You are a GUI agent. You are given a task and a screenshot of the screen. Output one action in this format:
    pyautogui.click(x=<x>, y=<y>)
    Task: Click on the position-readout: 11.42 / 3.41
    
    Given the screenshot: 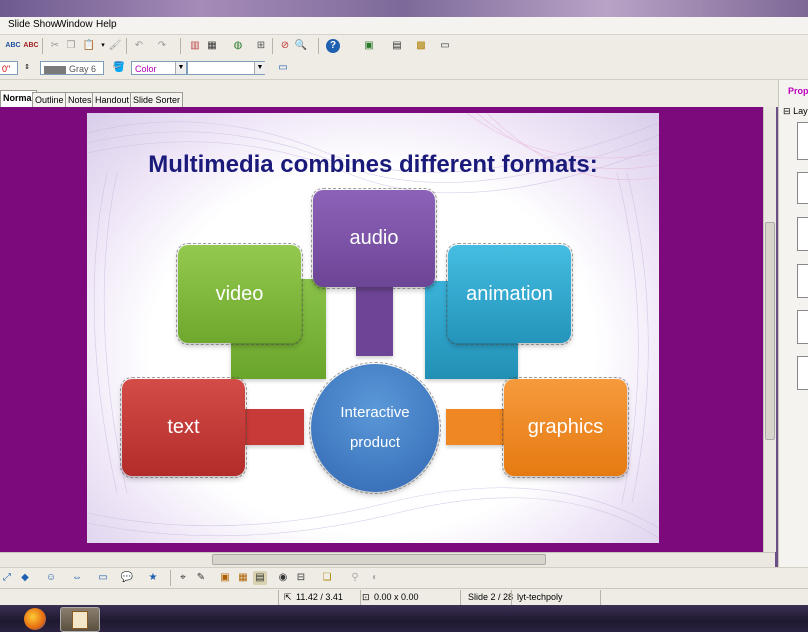 What is the action you would take?
    pyautogui.click(x=319, y=597)
    